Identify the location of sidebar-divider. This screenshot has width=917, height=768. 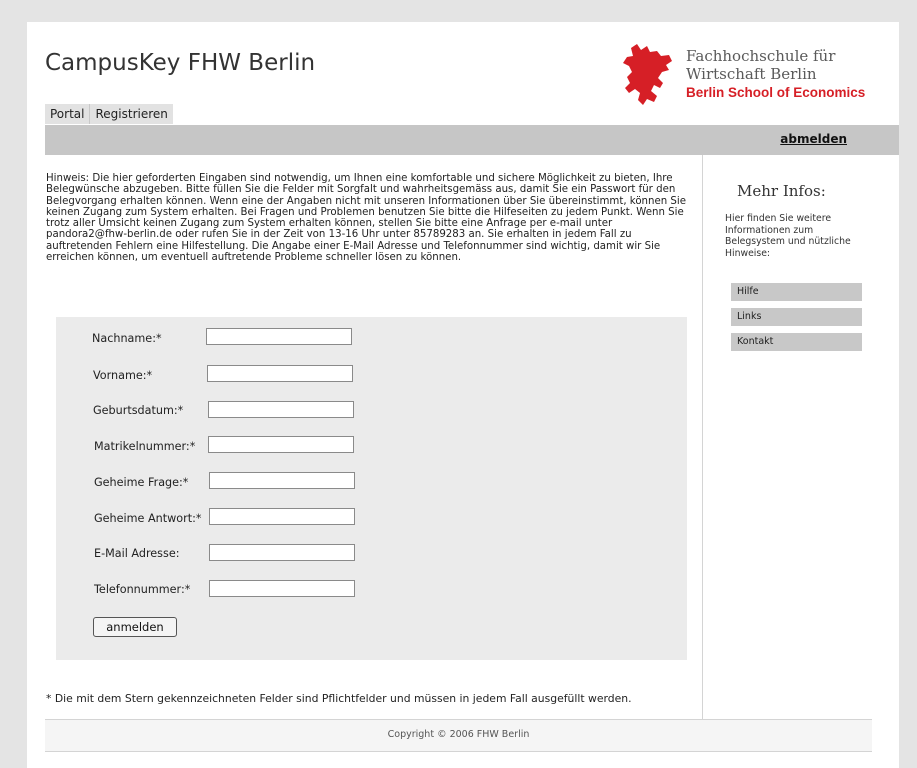
(702, 437).